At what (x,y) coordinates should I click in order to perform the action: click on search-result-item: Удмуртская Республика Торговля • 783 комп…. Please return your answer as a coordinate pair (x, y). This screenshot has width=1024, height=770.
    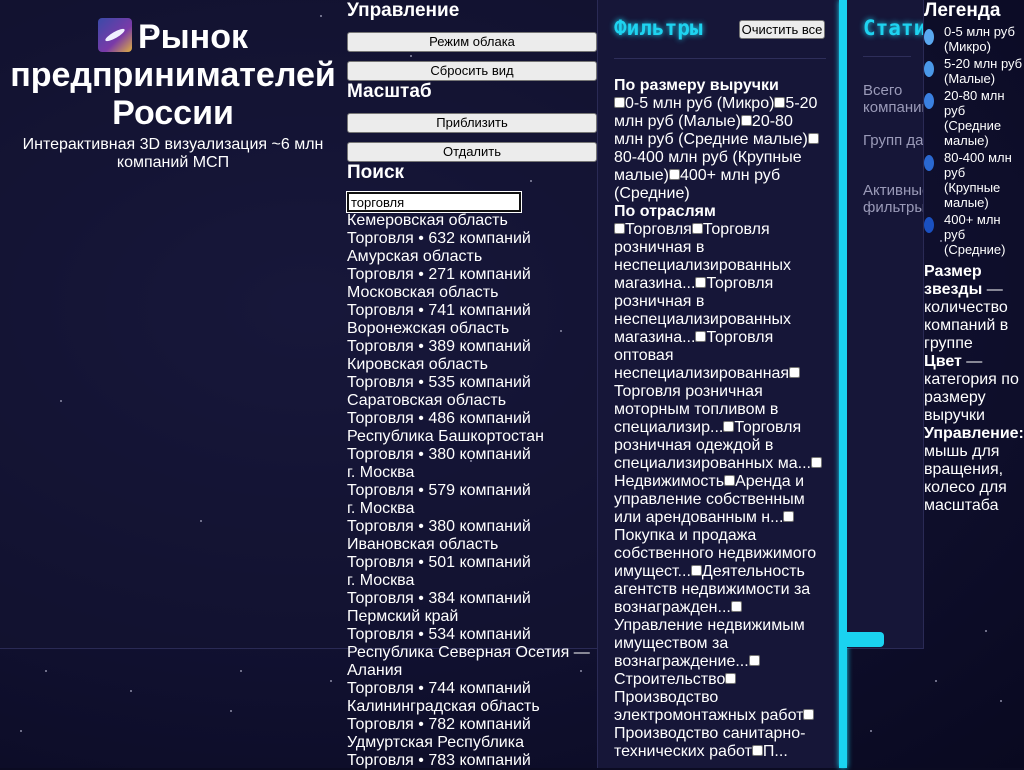
    Looking at the image, I should click on (472, 752).